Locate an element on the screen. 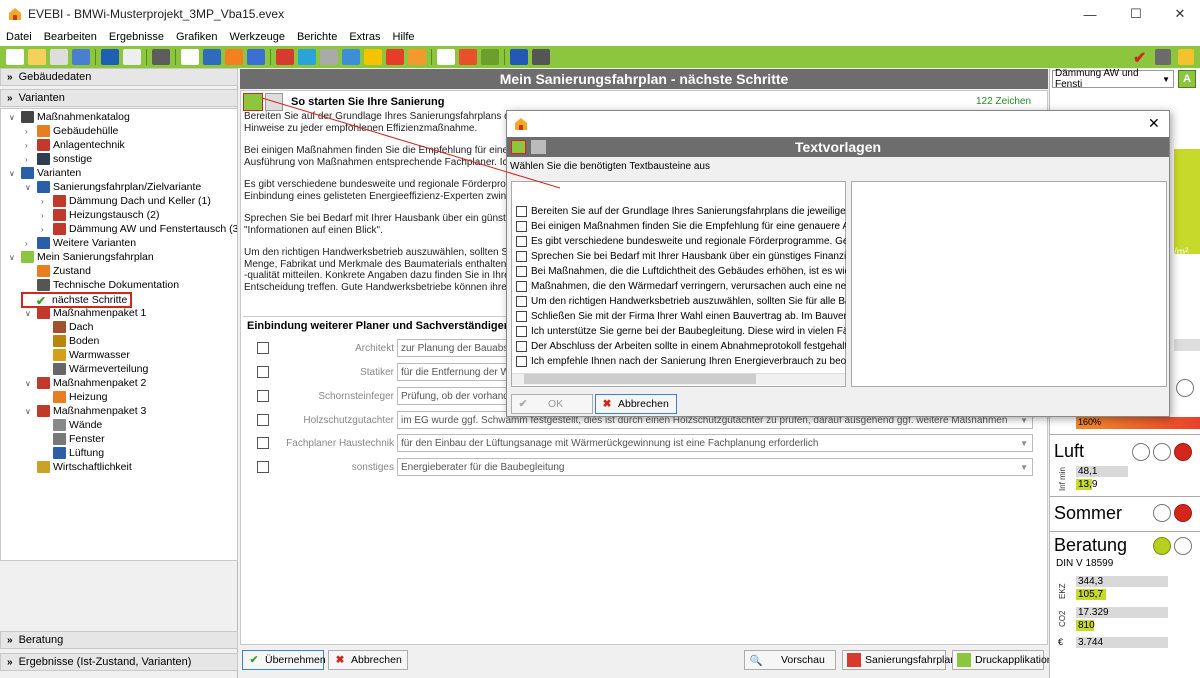  label-a-icon: A is located at coordinates (1187, 79).